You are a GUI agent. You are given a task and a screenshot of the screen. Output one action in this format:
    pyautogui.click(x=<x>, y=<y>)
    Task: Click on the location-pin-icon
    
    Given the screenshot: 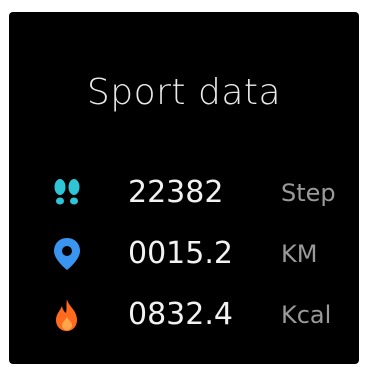 What is the action you would take?
    pyautogui.click(x=67, y=254)
    